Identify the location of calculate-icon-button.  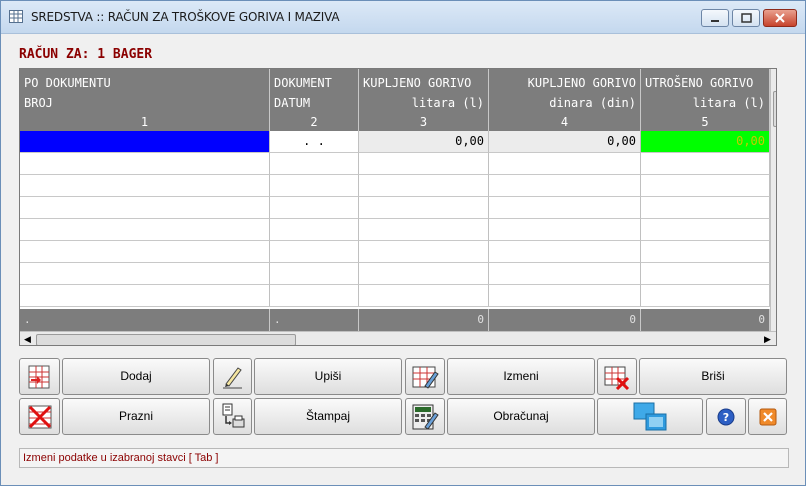
(425, 416).